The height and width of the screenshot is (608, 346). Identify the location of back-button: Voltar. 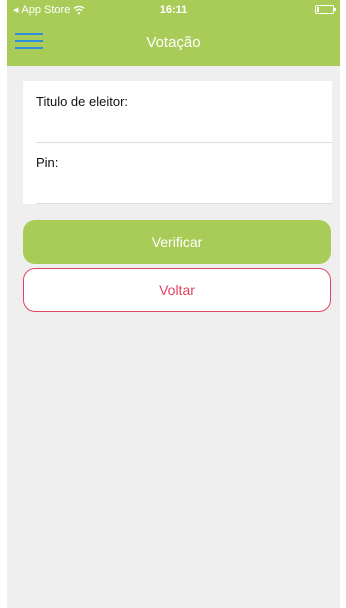
(177, 290).